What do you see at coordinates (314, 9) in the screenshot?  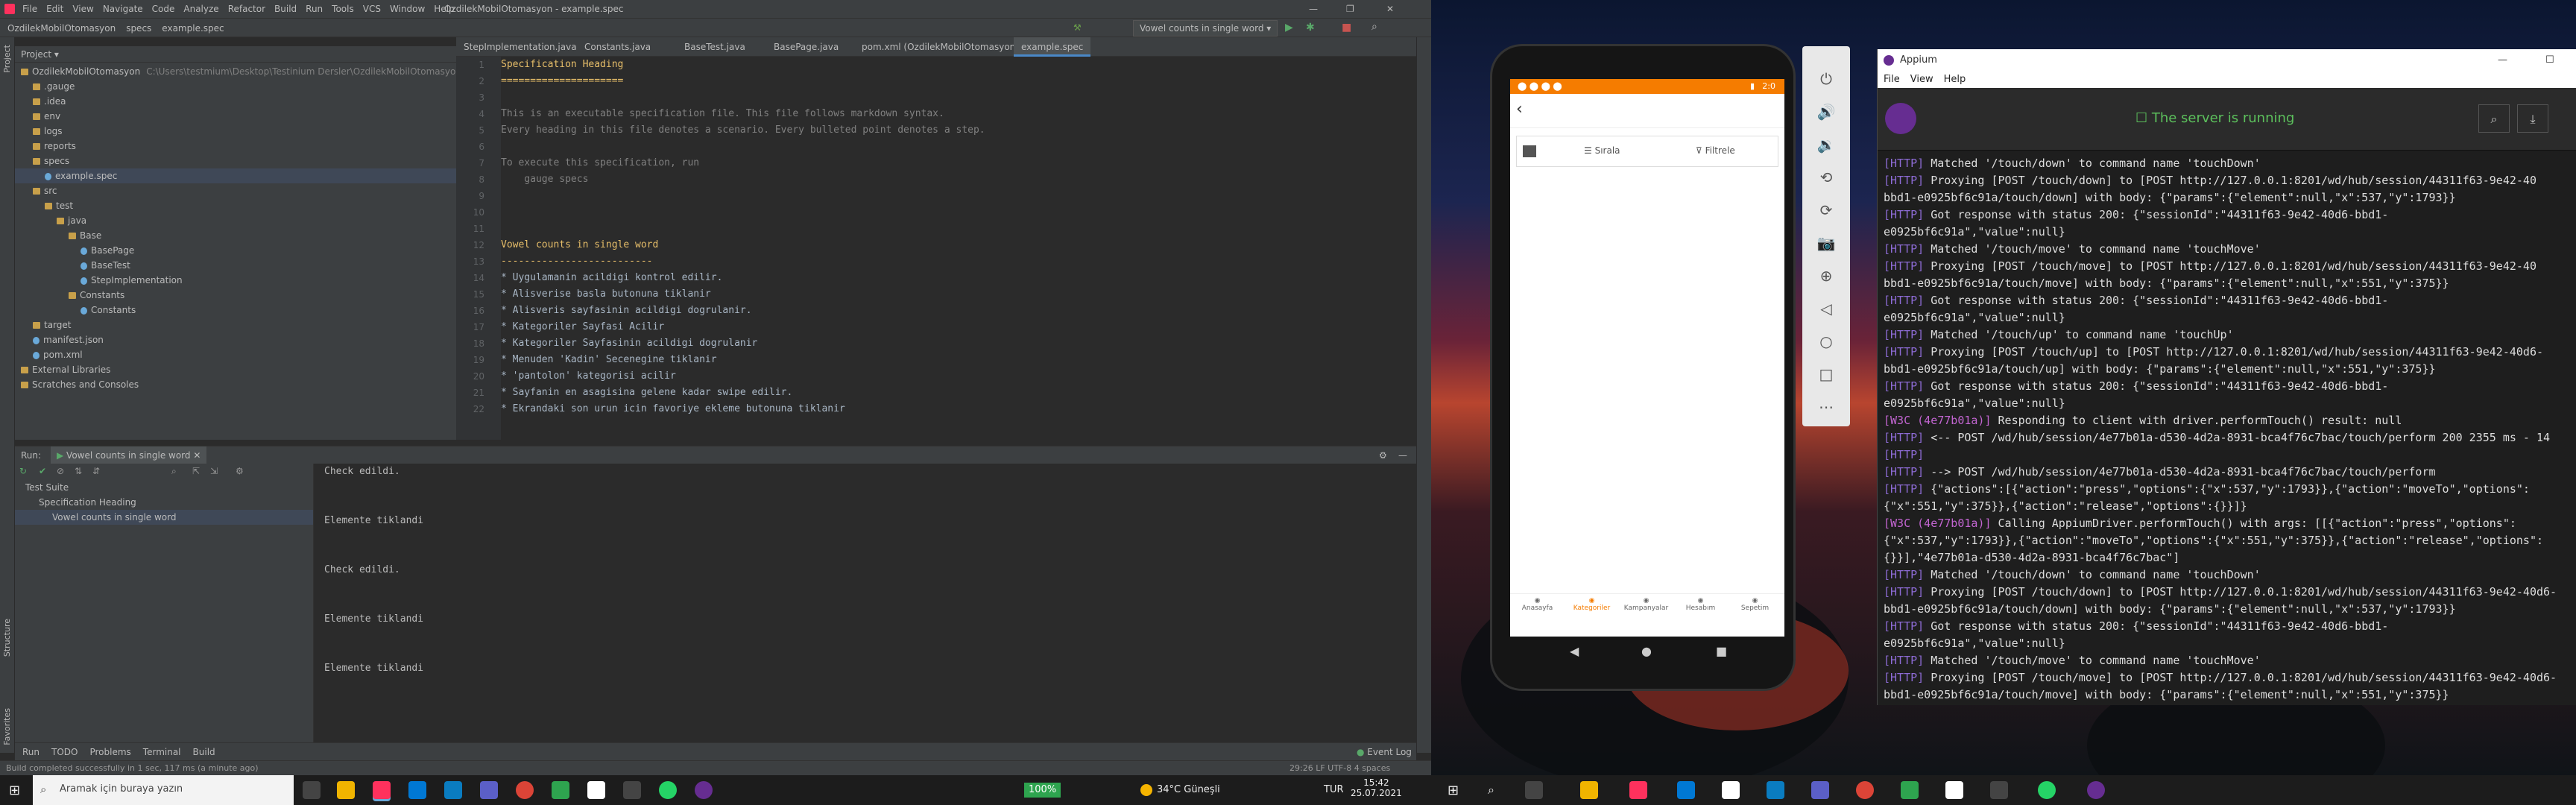 I see `menu-run: Run` at bounding box center [314, 9].